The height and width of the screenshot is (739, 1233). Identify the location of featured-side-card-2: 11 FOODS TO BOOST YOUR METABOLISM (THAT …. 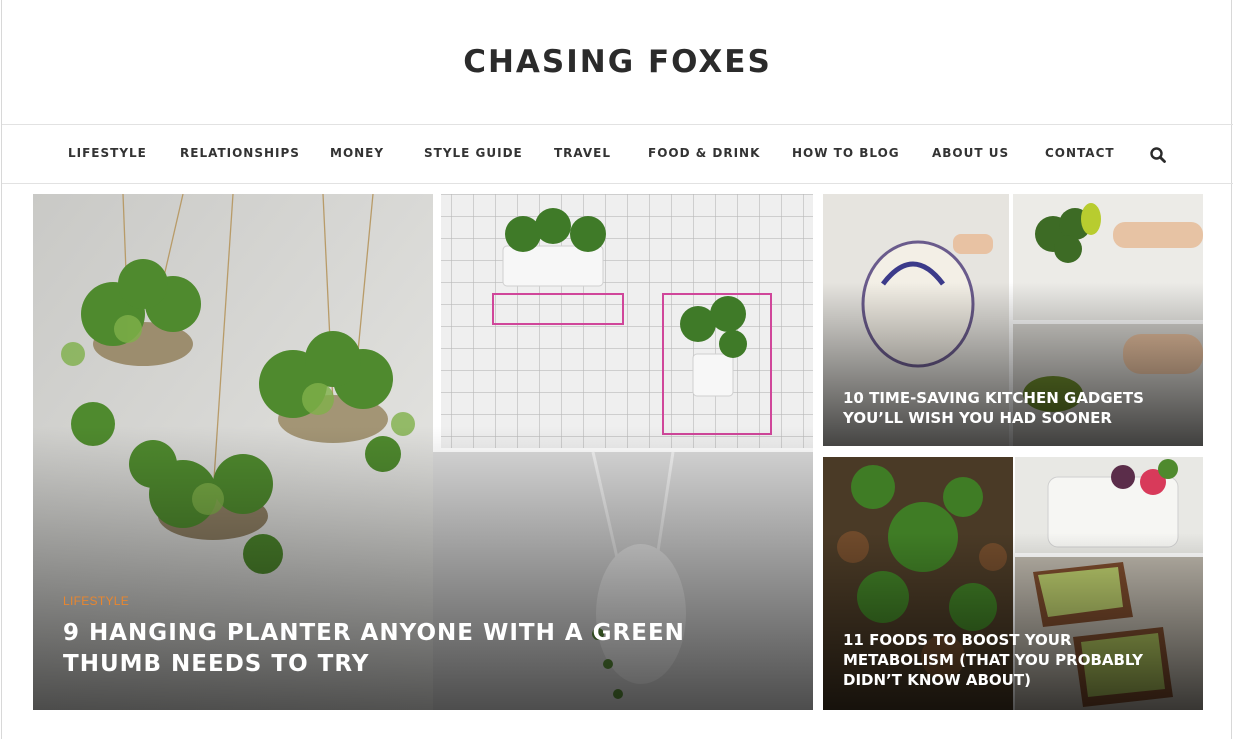
(1013, 583).